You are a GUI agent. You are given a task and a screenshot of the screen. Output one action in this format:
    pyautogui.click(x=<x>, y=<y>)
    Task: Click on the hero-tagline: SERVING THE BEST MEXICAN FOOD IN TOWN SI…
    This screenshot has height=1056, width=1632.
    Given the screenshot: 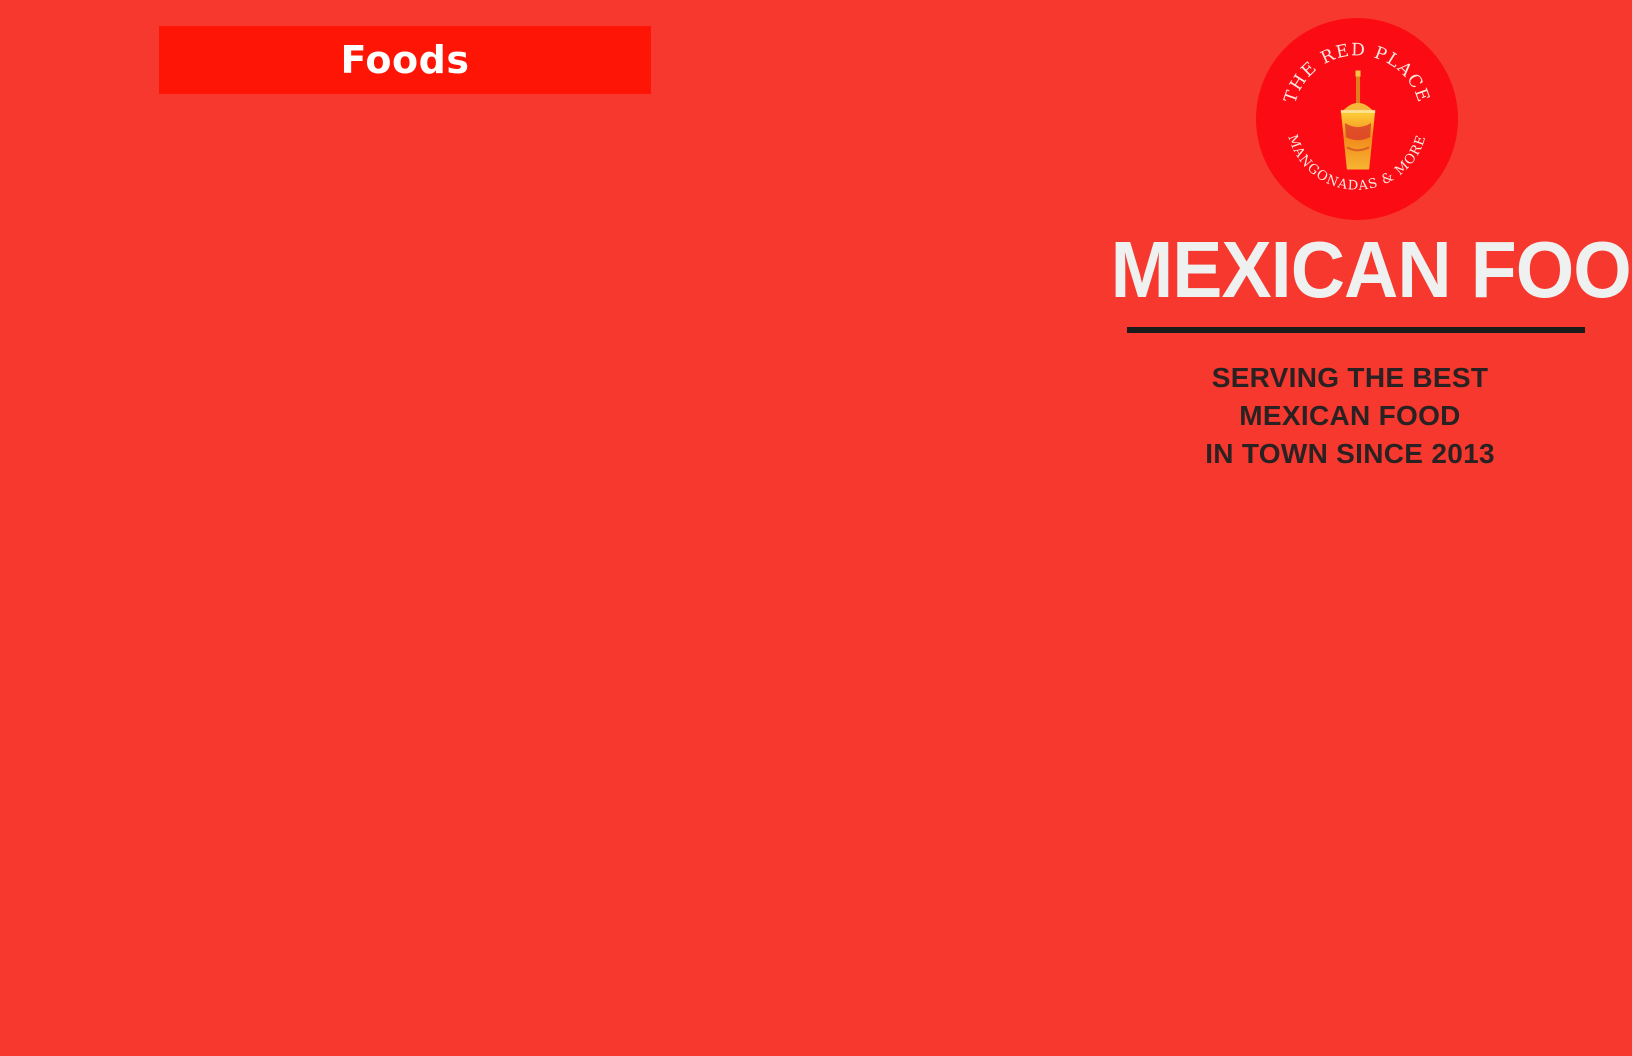 What is the action you would take?
    pyautogui.click(x=1350, y=416)
    